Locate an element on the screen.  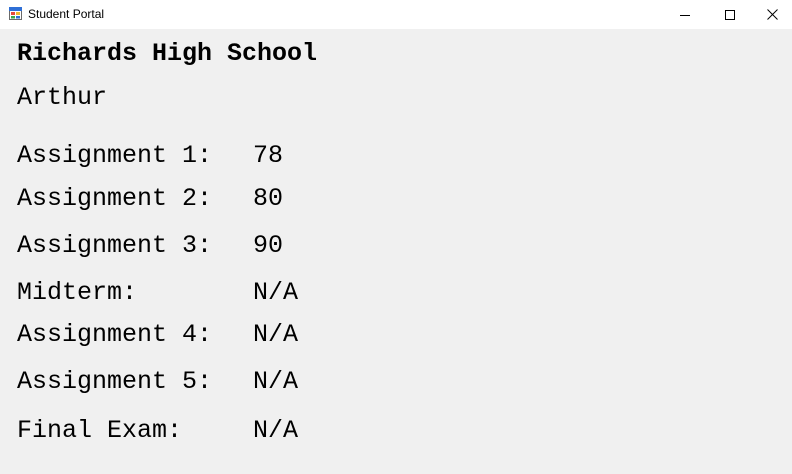
grade-label-midterm: Midterm: is located at coordinates (77, 292).